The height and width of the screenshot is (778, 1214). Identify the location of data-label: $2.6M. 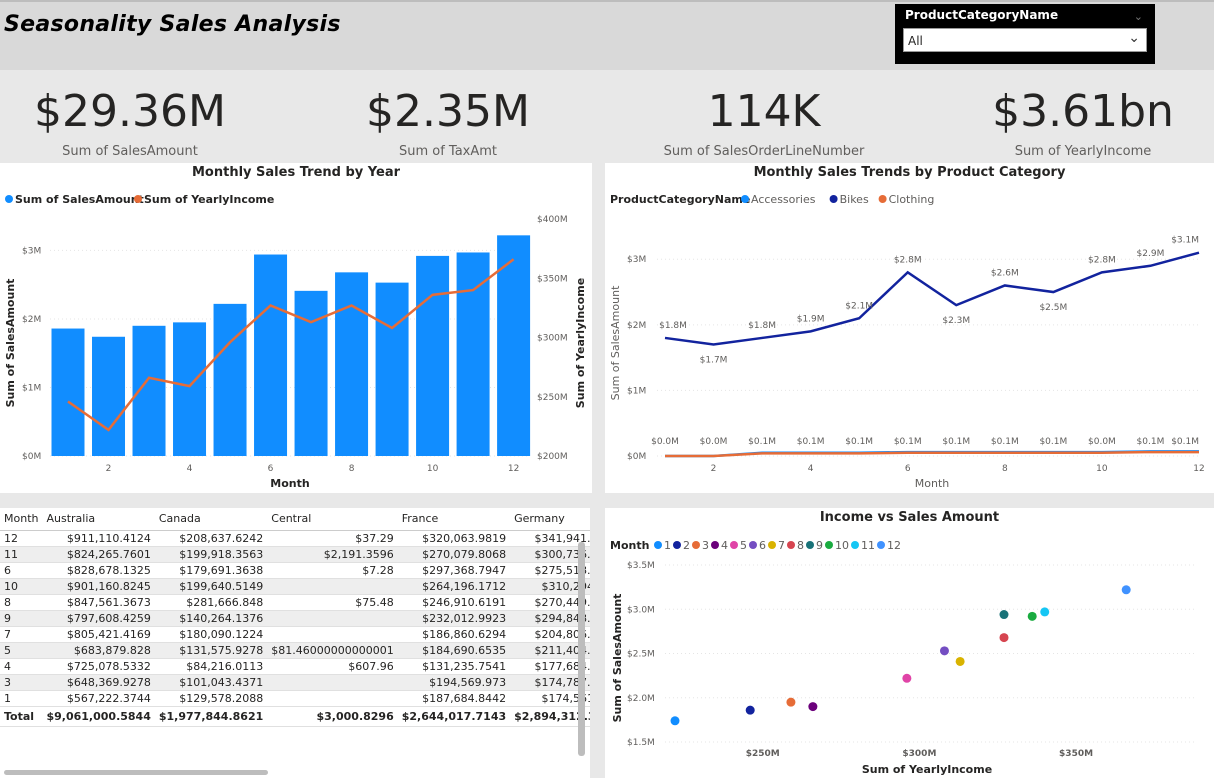
(1005, 273).